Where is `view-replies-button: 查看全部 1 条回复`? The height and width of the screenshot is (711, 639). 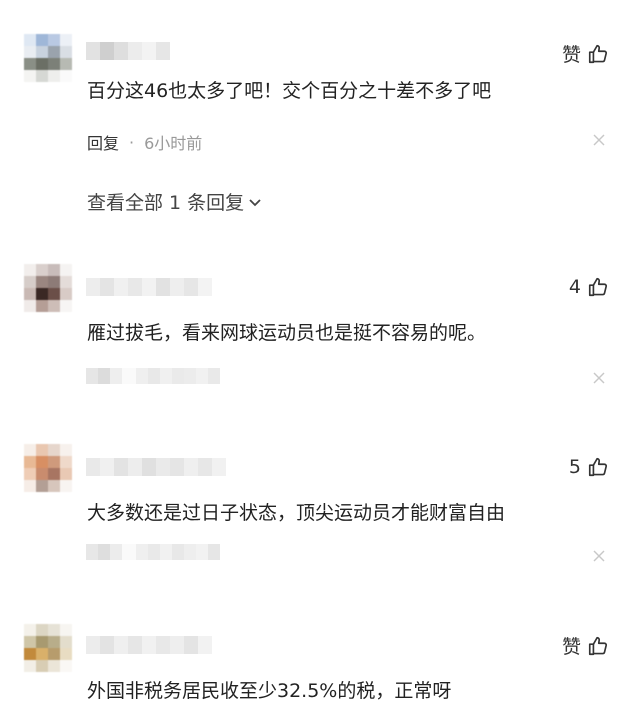 view-replies-button: 查看全部 1 条回复 is located at coordinates (174, 201).